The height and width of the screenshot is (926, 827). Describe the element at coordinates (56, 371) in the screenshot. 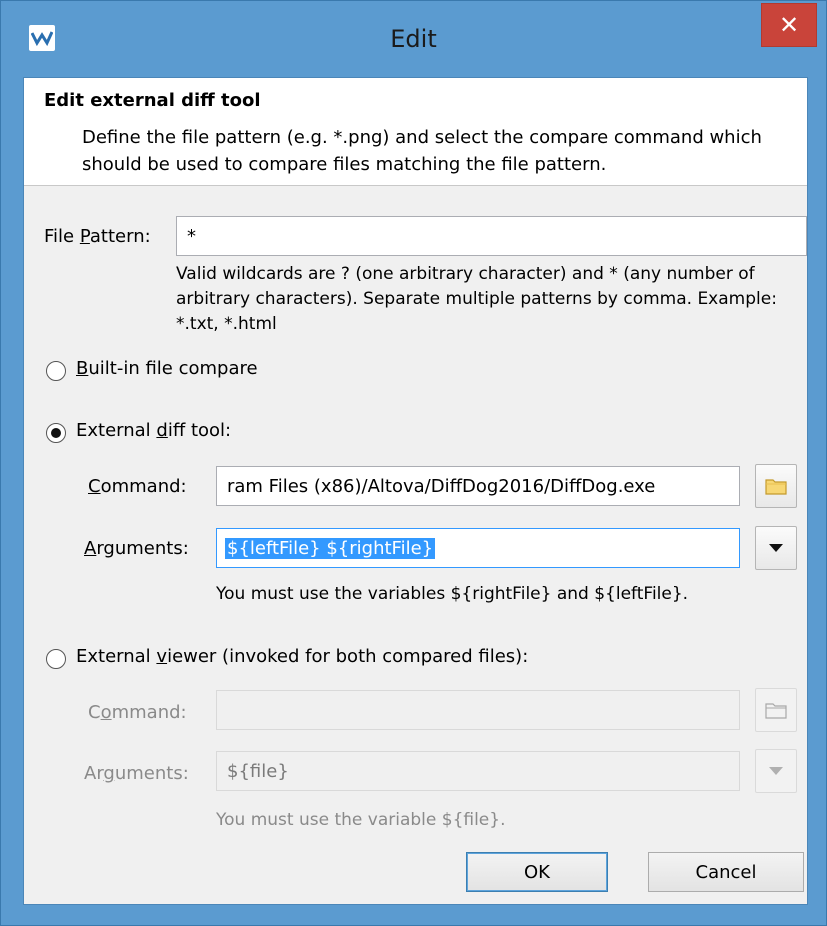

I see `builtin-compare-radio` at that location.